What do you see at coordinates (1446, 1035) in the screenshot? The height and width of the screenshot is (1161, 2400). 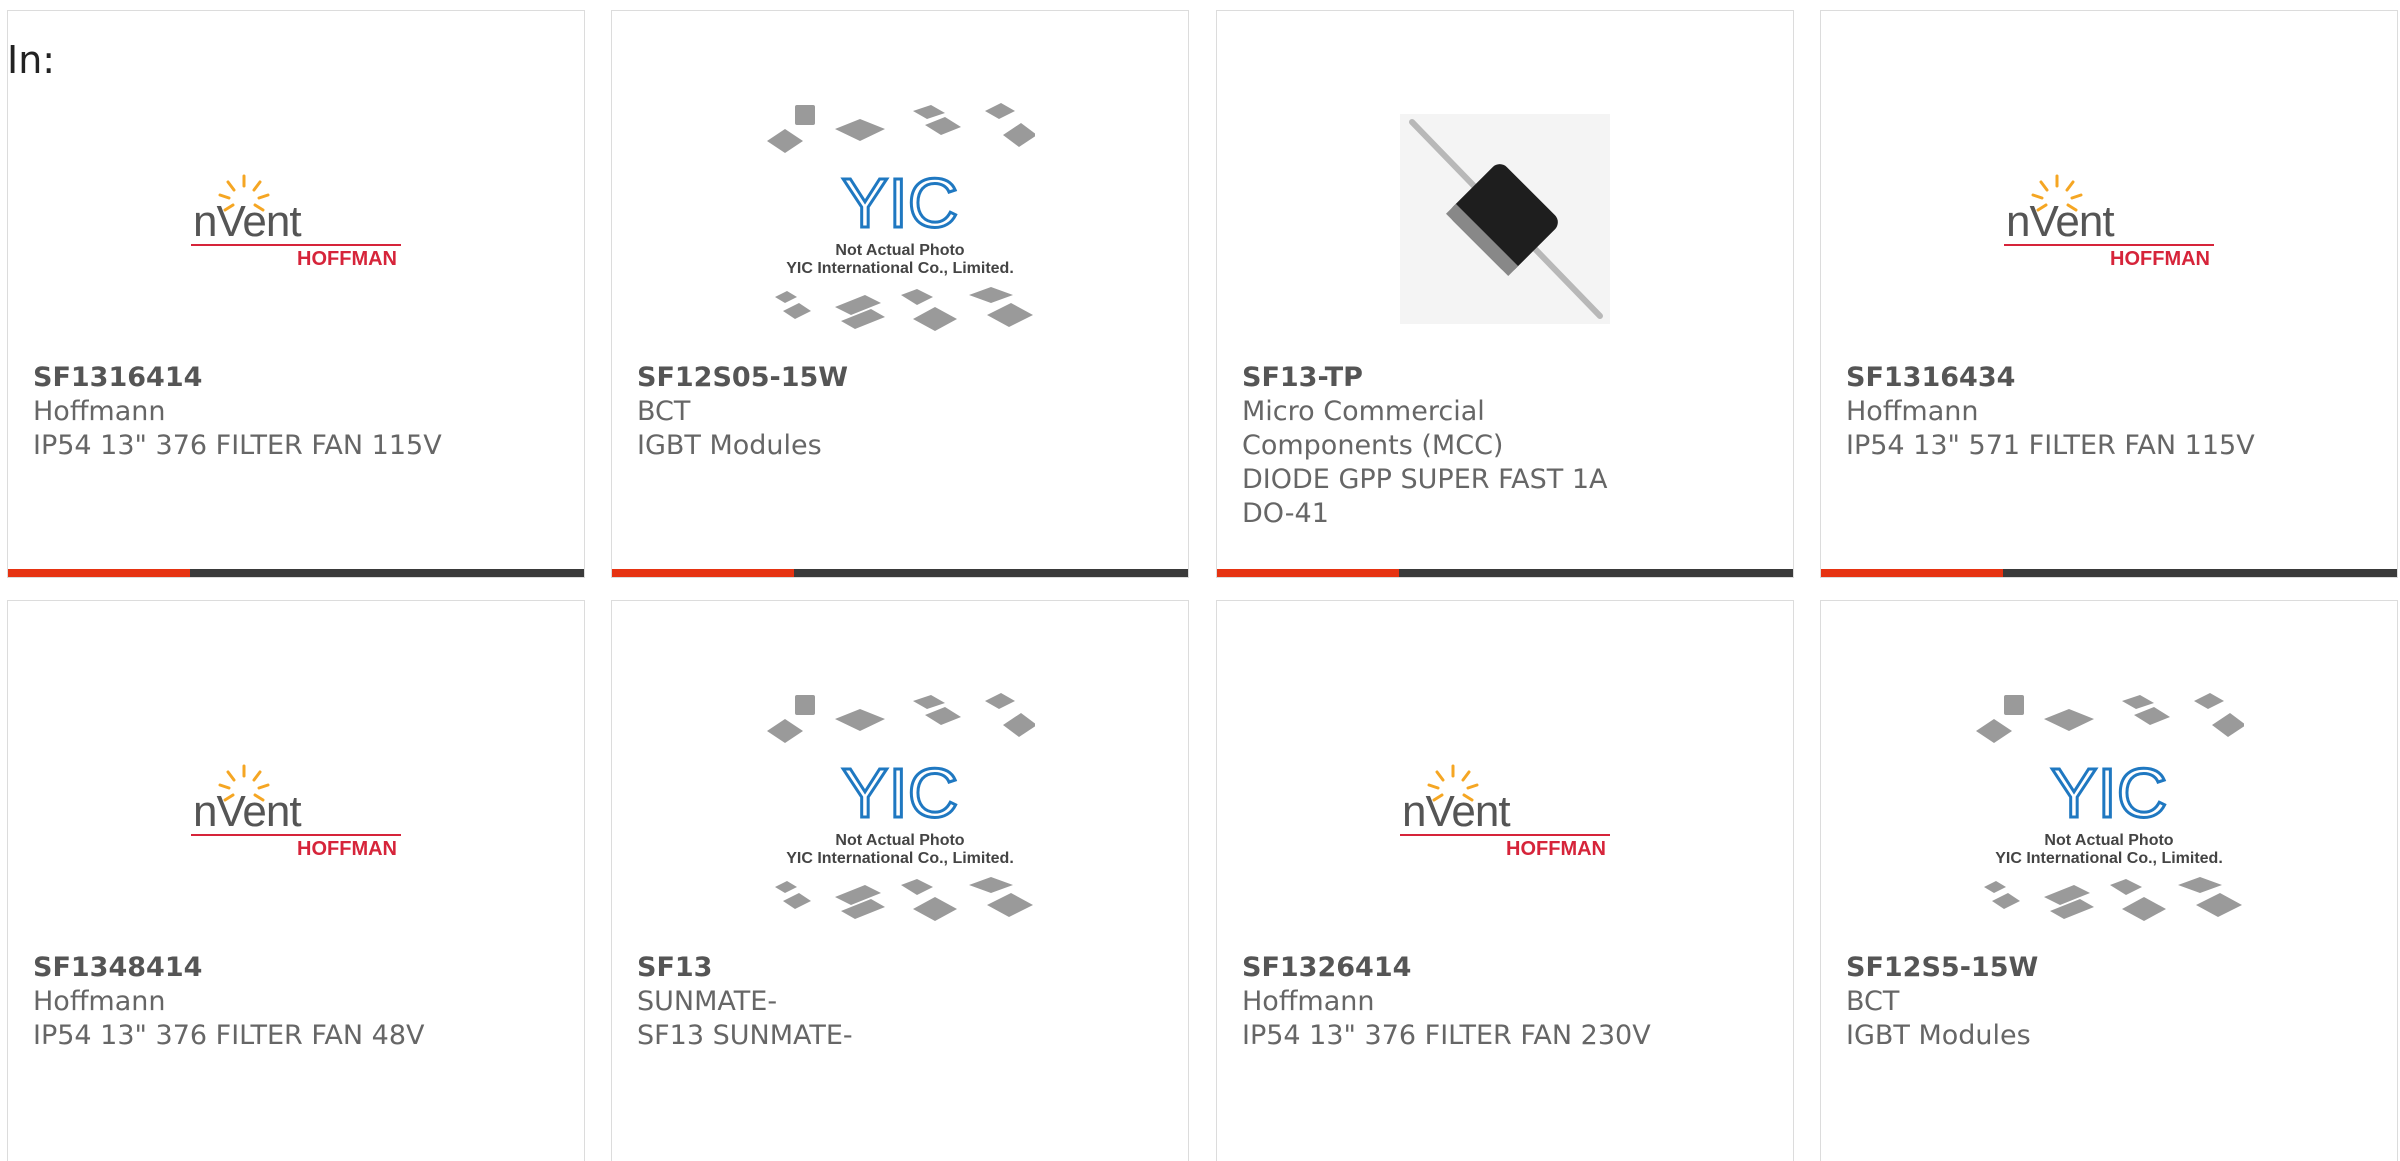 I see `product-description: IP54 13" 376 FILTER FAN 230V` at bounding box center [1446, 1035].